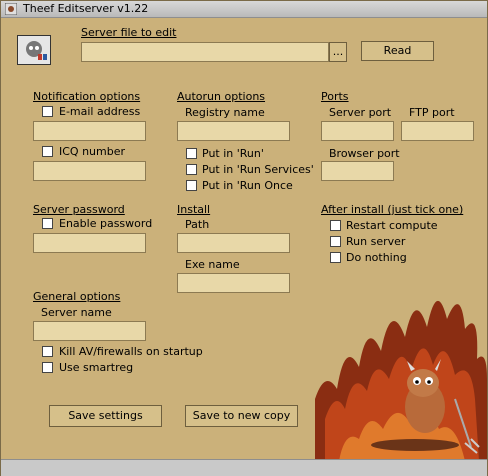 The height and width of the screenshot is (476, 488). What do you see at coordinates (96, 367) in the screenshot?
I see `smartreg-label: Use smartreg` at bounding box center [96, 367].